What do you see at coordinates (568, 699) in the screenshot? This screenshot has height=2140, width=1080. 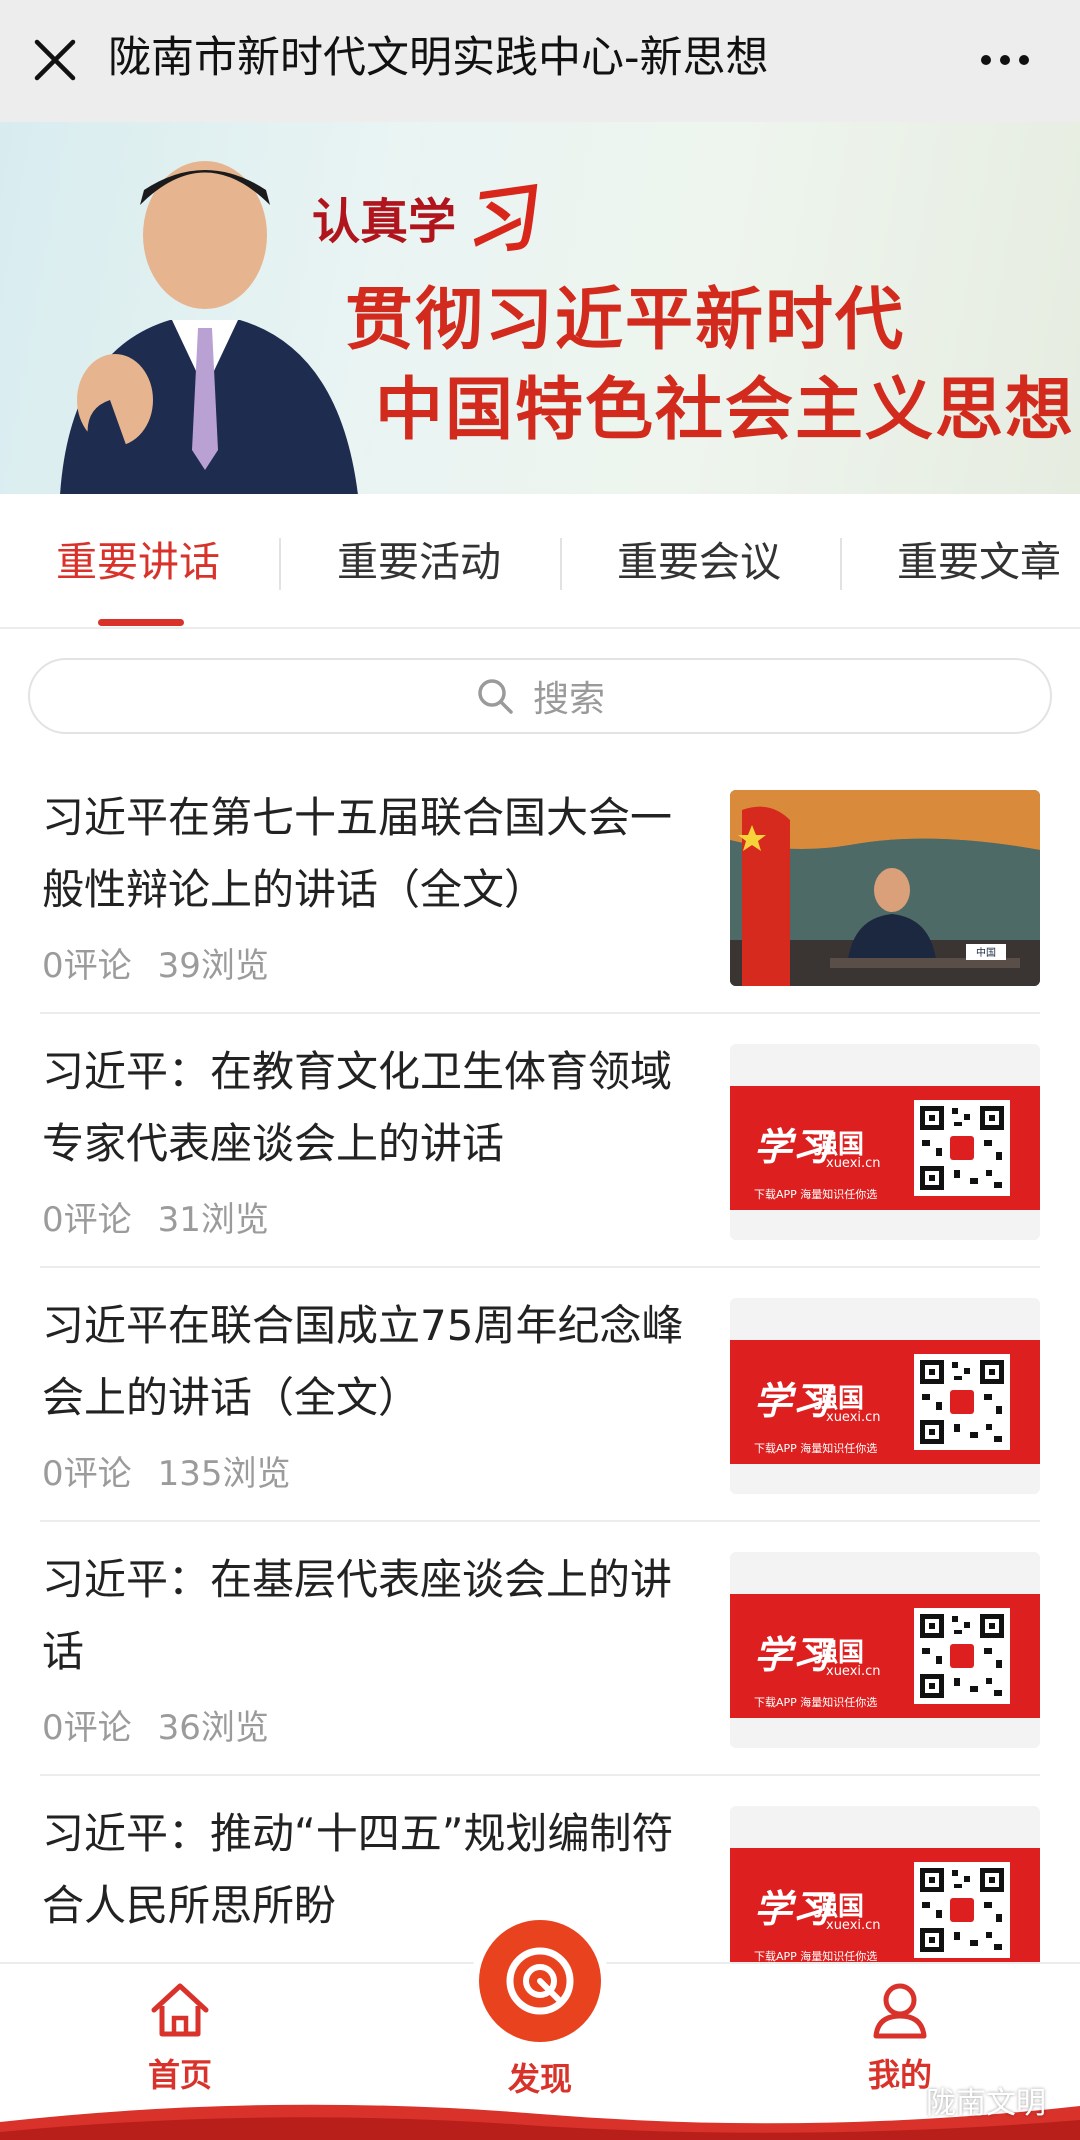 I see `search-placeholder: 搜索` at bounding box center [568, 699].